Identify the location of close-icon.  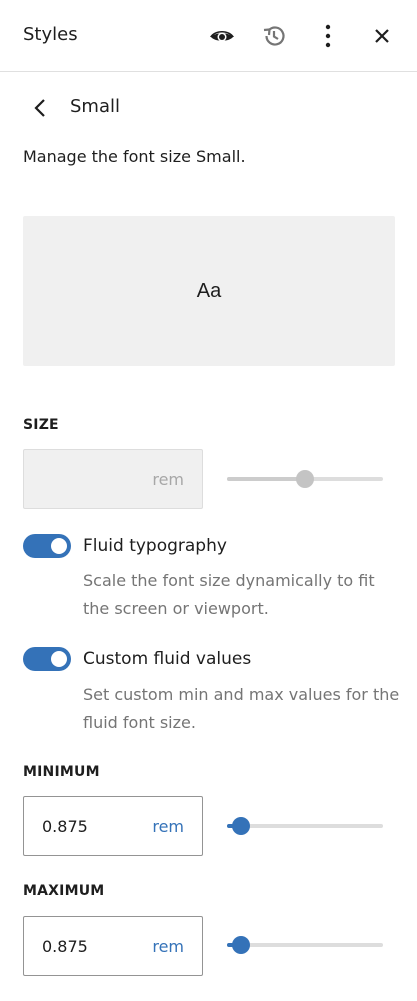
(382, 36).